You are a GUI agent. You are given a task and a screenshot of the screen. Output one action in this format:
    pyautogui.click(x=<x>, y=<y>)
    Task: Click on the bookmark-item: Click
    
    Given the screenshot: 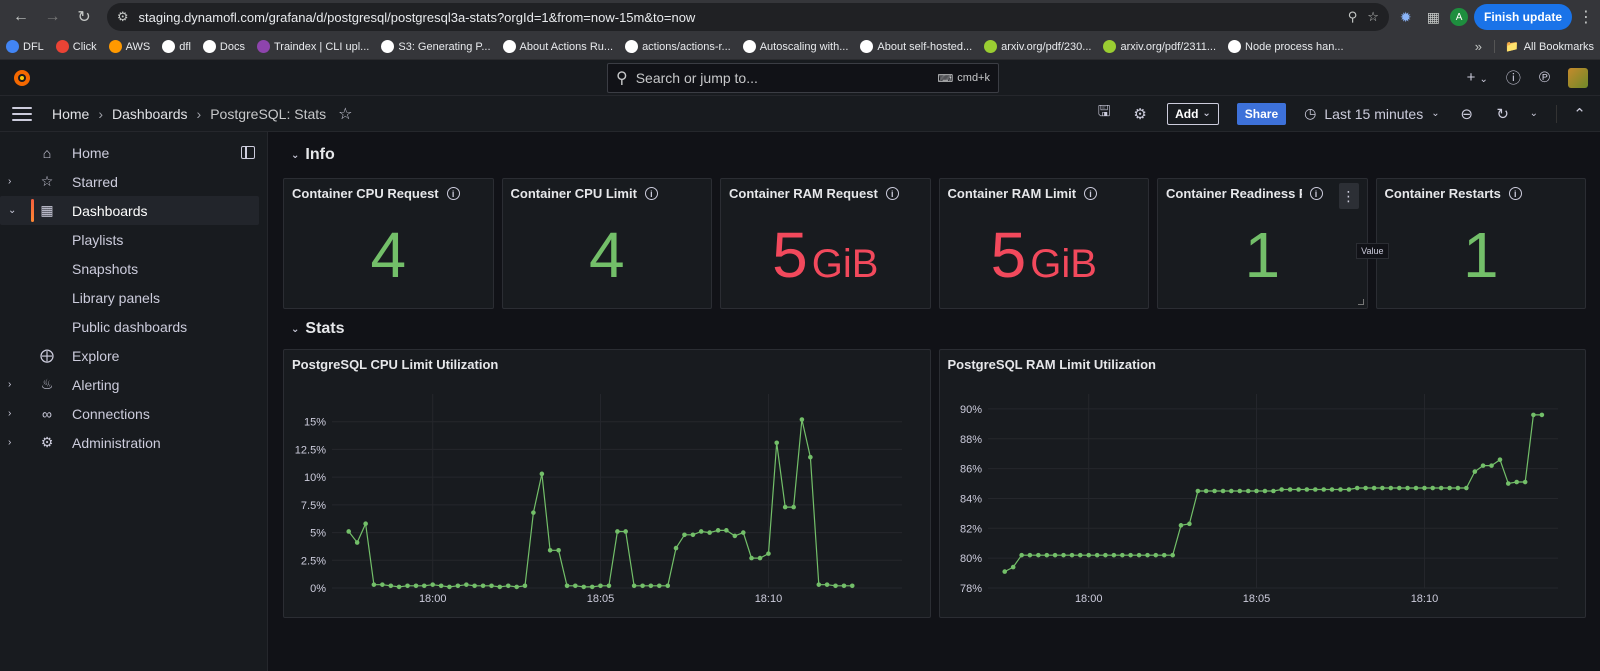 What is the action you would take?
    pyautogui.click(x=76, y=46)
    